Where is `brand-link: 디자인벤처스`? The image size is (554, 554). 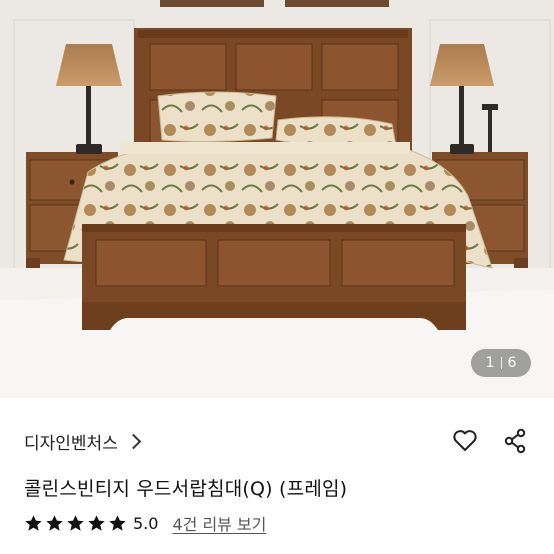 brand-link: 디자인벤처스 is located at coordinates (83, 441).